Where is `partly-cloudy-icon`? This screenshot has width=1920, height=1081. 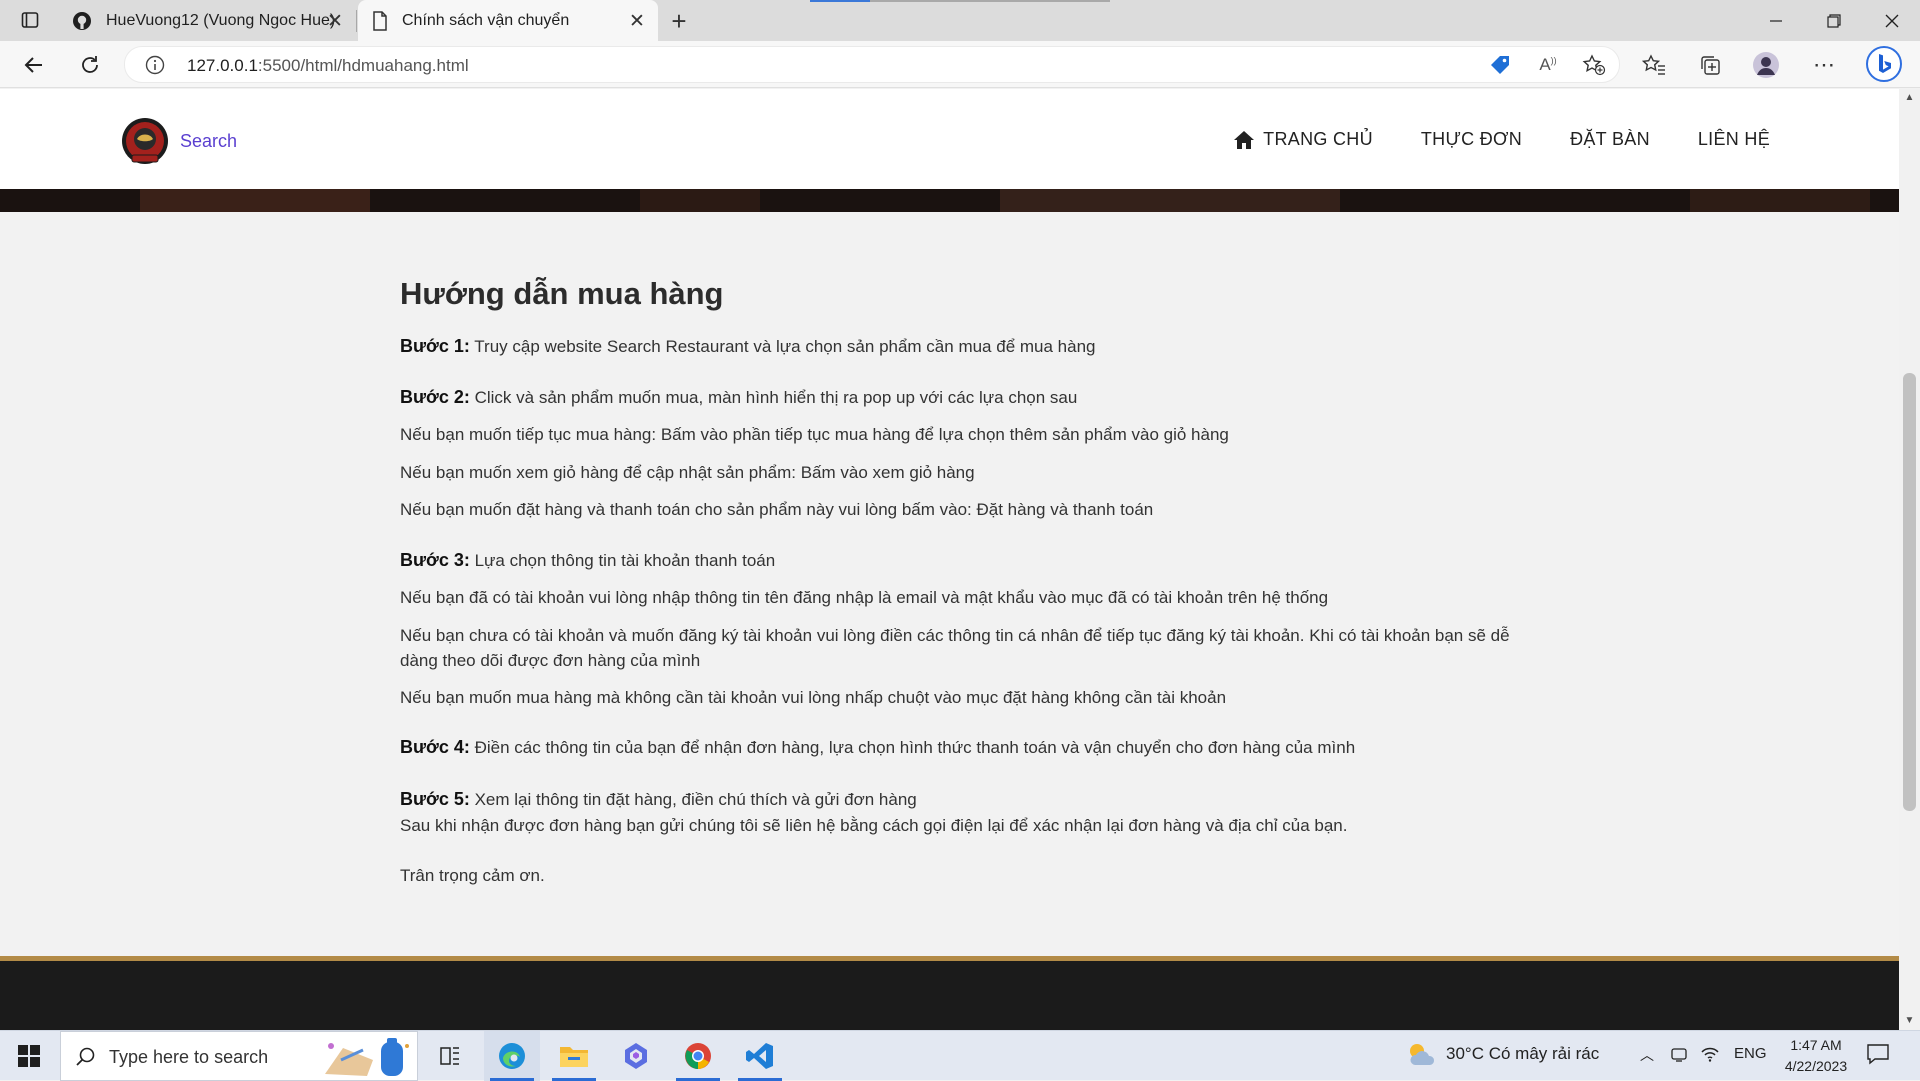 partly-cloudy-icon is located at coordinates (1422, 1054).